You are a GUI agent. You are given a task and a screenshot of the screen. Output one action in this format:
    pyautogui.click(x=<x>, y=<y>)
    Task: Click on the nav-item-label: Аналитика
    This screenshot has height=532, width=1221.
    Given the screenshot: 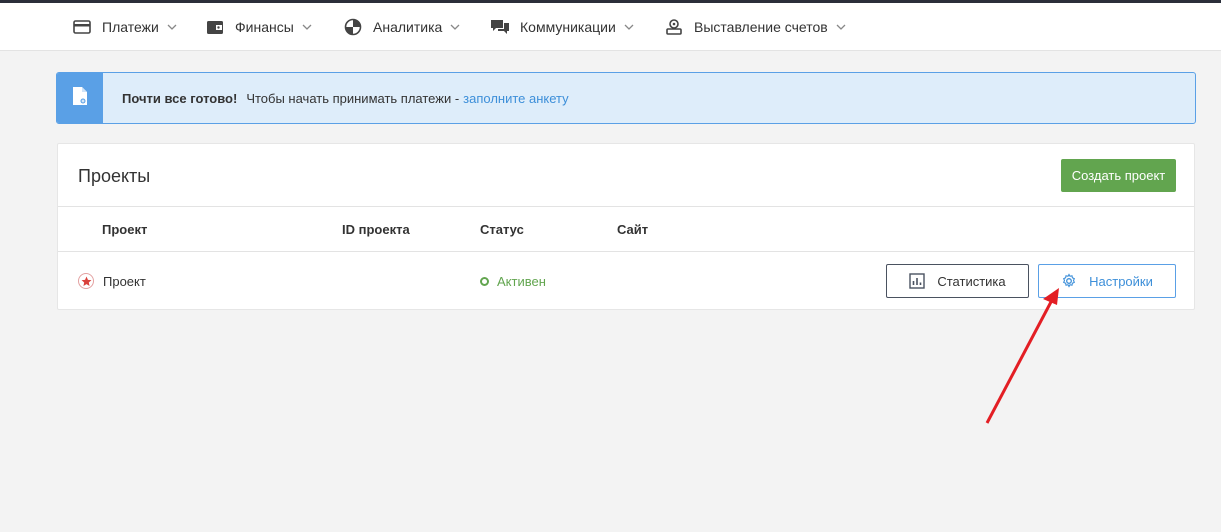 What is the action you would take?
    pyautogui.click(x=408, y=27)
    